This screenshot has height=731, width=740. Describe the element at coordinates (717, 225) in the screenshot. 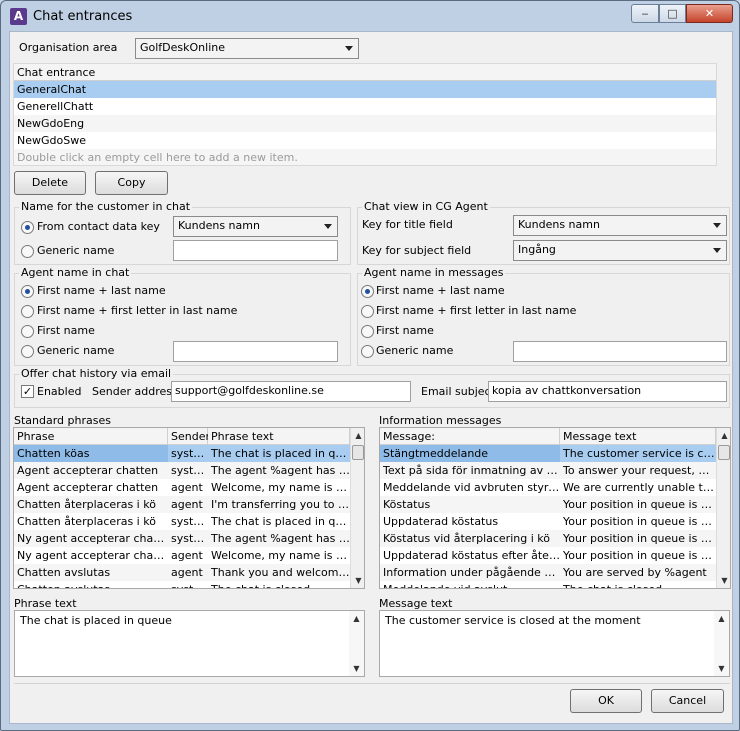

I see `chevron-down-icon` at that location.